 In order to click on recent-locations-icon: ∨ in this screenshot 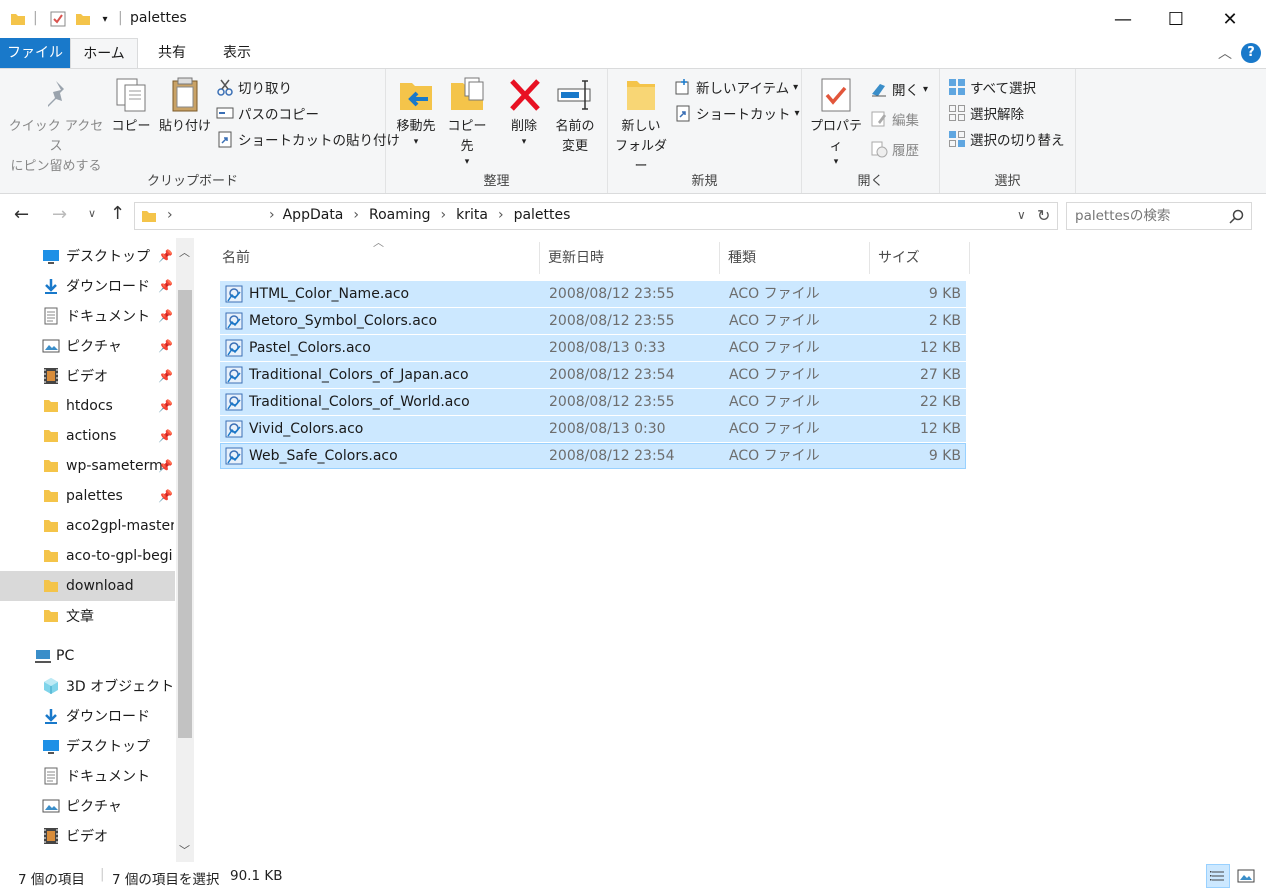, I will do `click(92, 213)`.